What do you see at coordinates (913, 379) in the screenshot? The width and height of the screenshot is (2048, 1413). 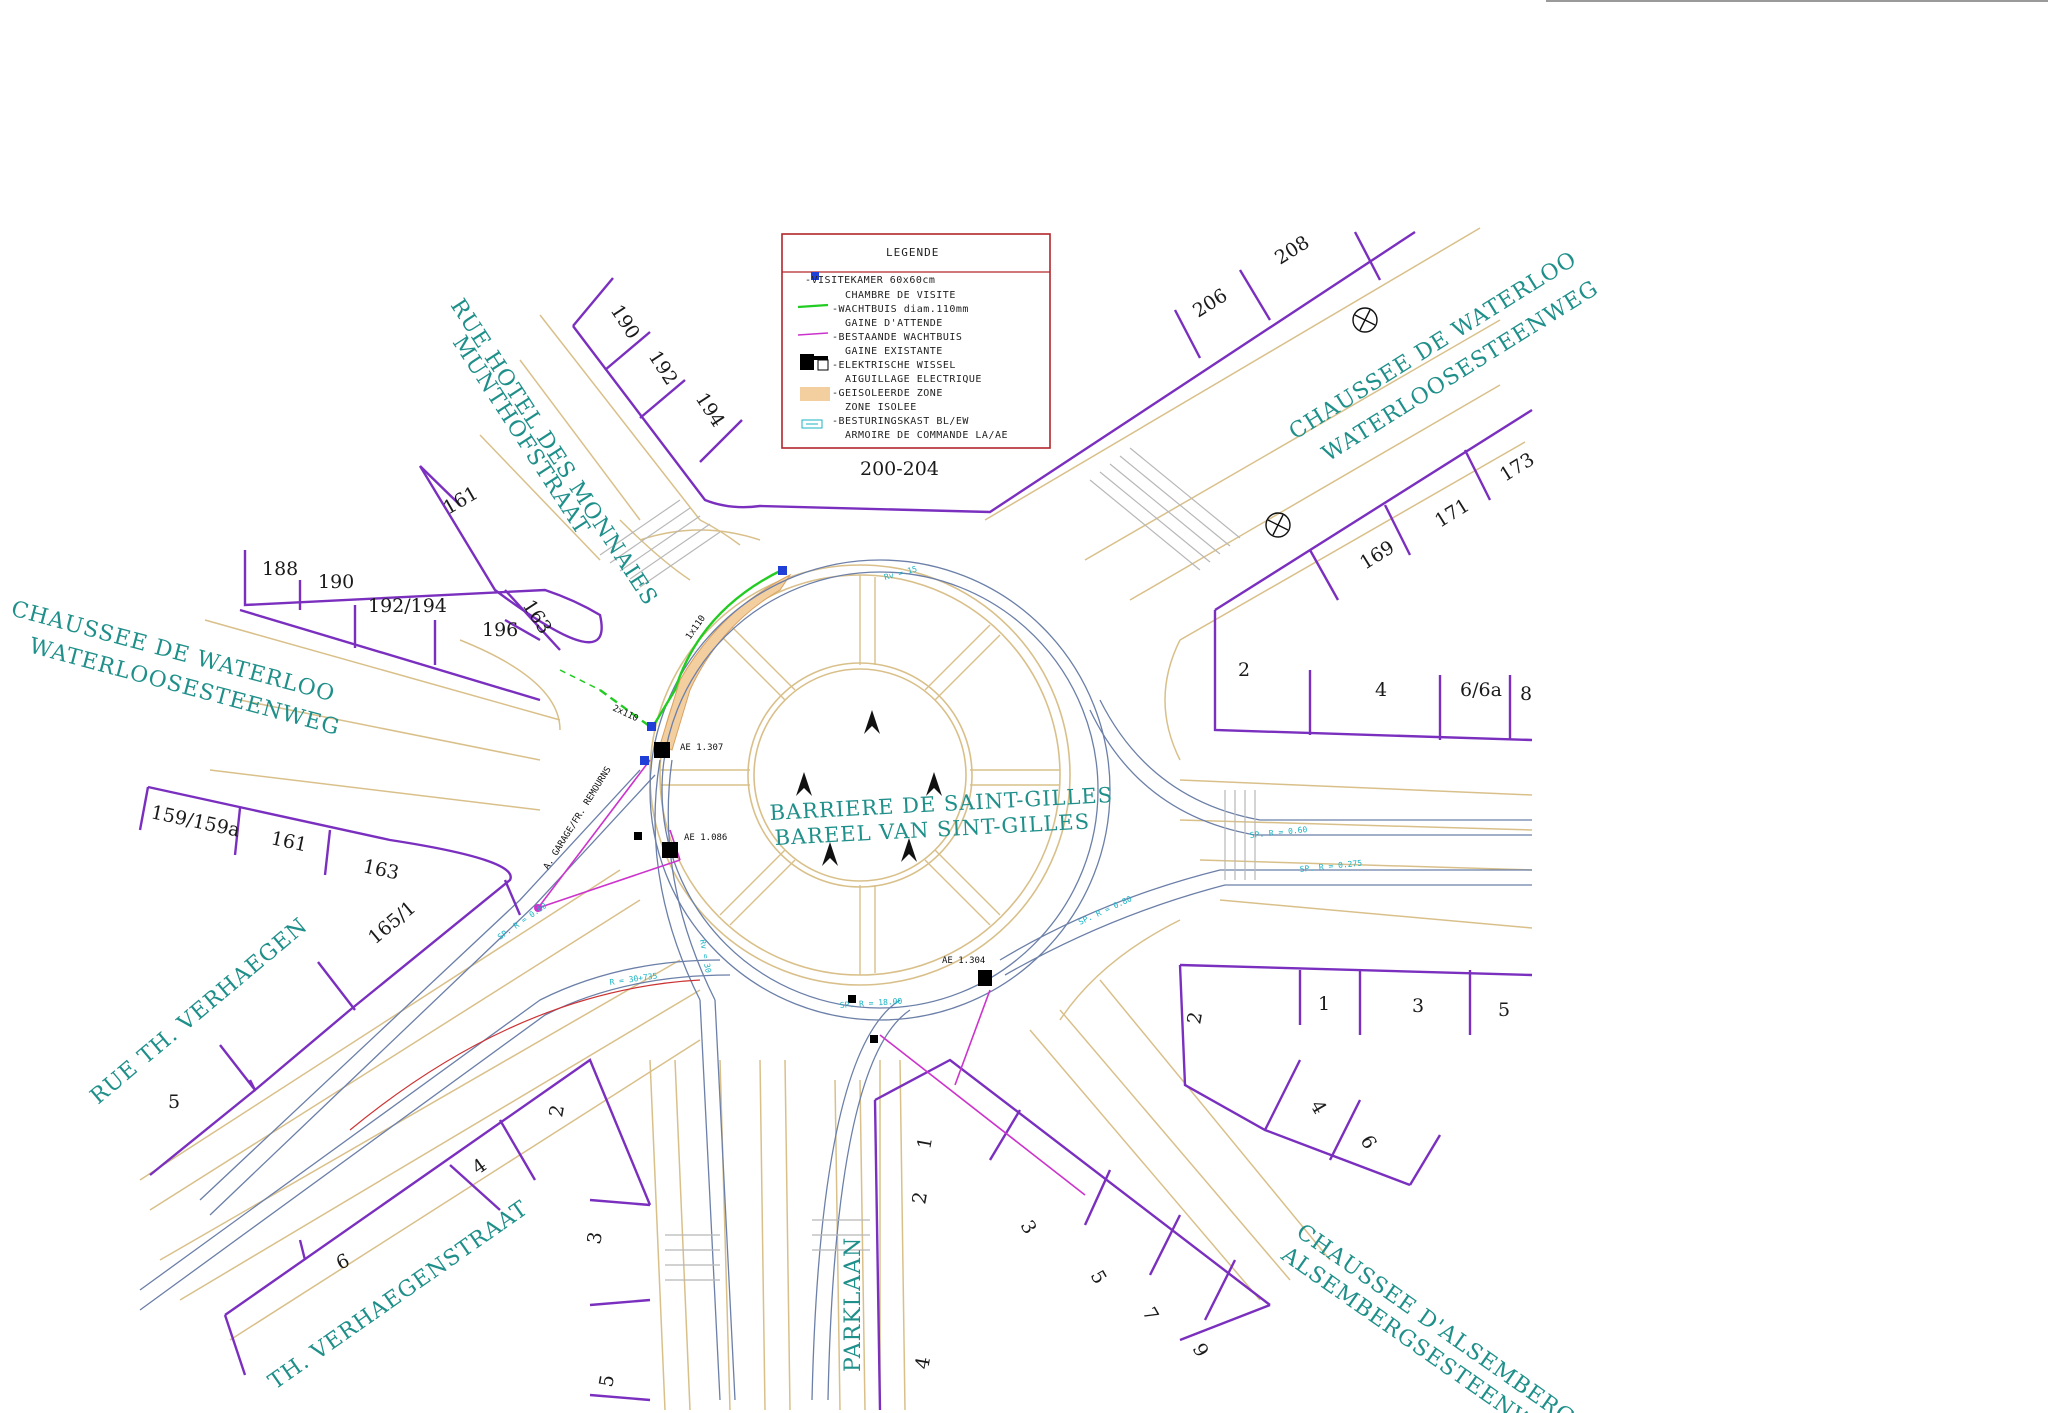 I see `legend-4-fr: AIGUILLAGE ELECTRIQUE` at bounding box center [913, 379].